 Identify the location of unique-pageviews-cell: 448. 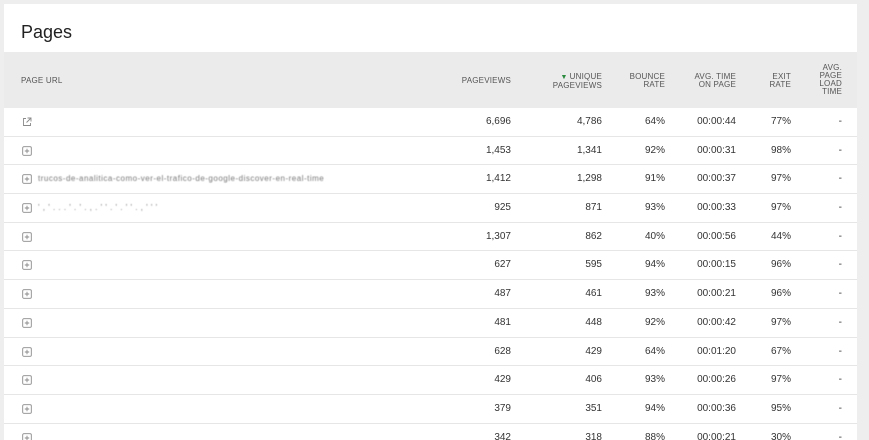
(593, 322).